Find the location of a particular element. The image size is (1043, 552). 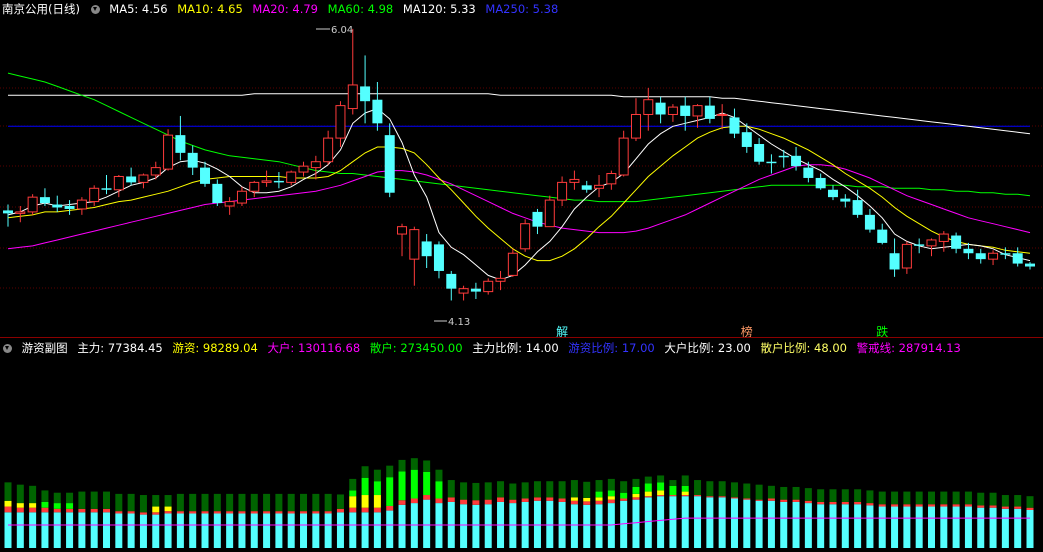

dropdown-icon is located at coordinates (95, 9).